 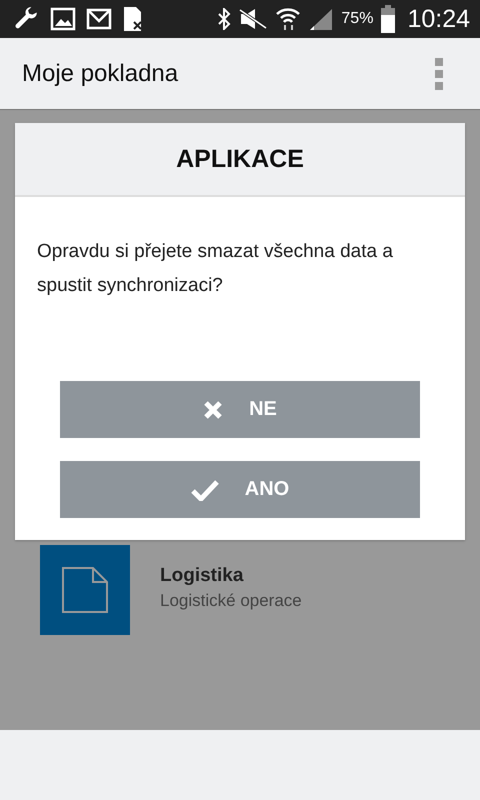 What do you see at coordinates (240, 159) in the screenshot?
I see `dialog-title: APLIKACE` at bounding box center [240, 159].